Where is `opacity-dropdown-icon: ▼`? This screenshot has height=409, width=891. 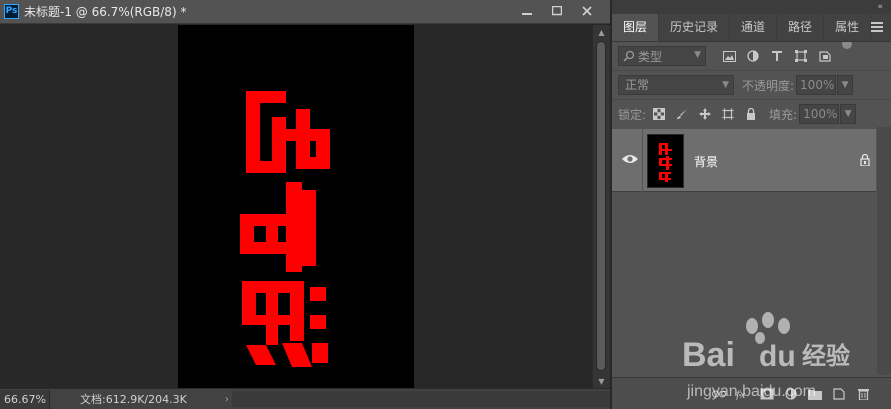
opacity-dropdown-icon: ▼ is located at coordinates (845, 85).